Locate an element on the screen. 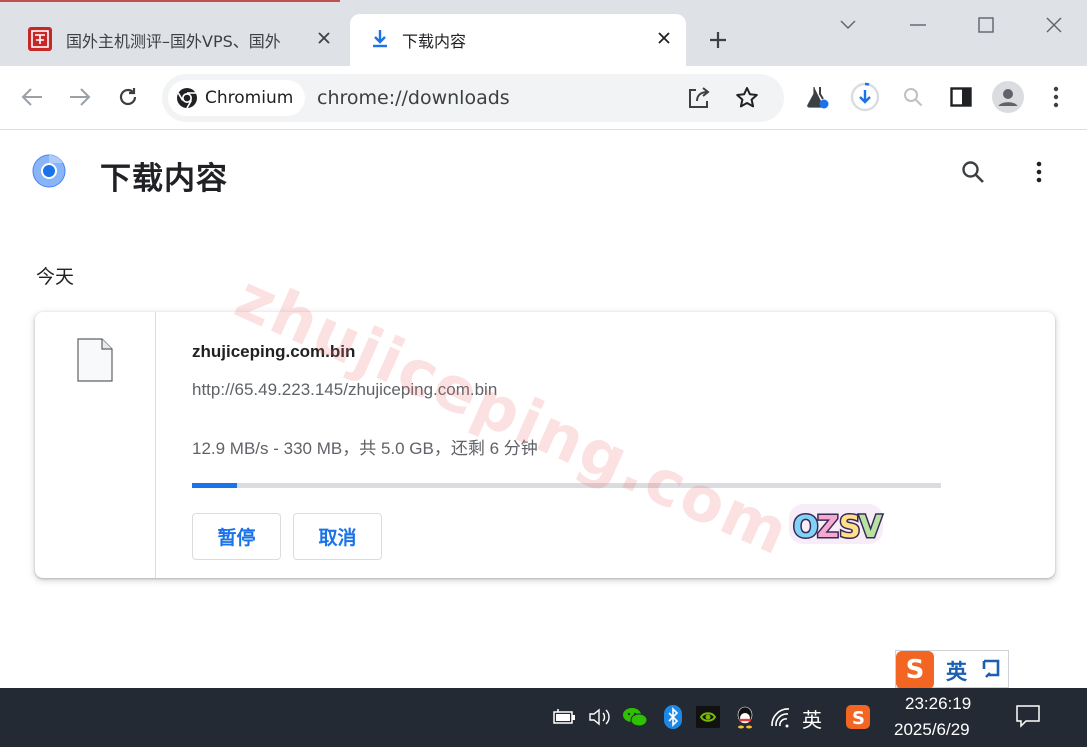  download-icon is located at coordinates (380, 39).